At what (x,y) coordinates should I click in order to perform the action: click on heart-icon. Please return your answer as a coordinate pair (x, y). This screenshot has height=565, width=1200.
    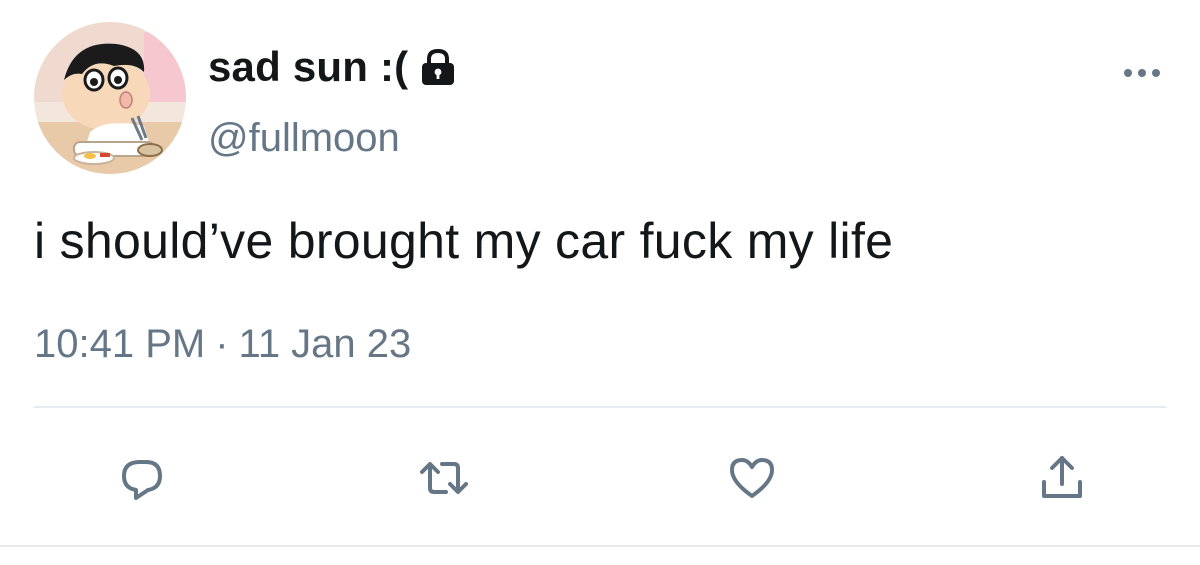
    Looking at the image, I should click on (752, 478).